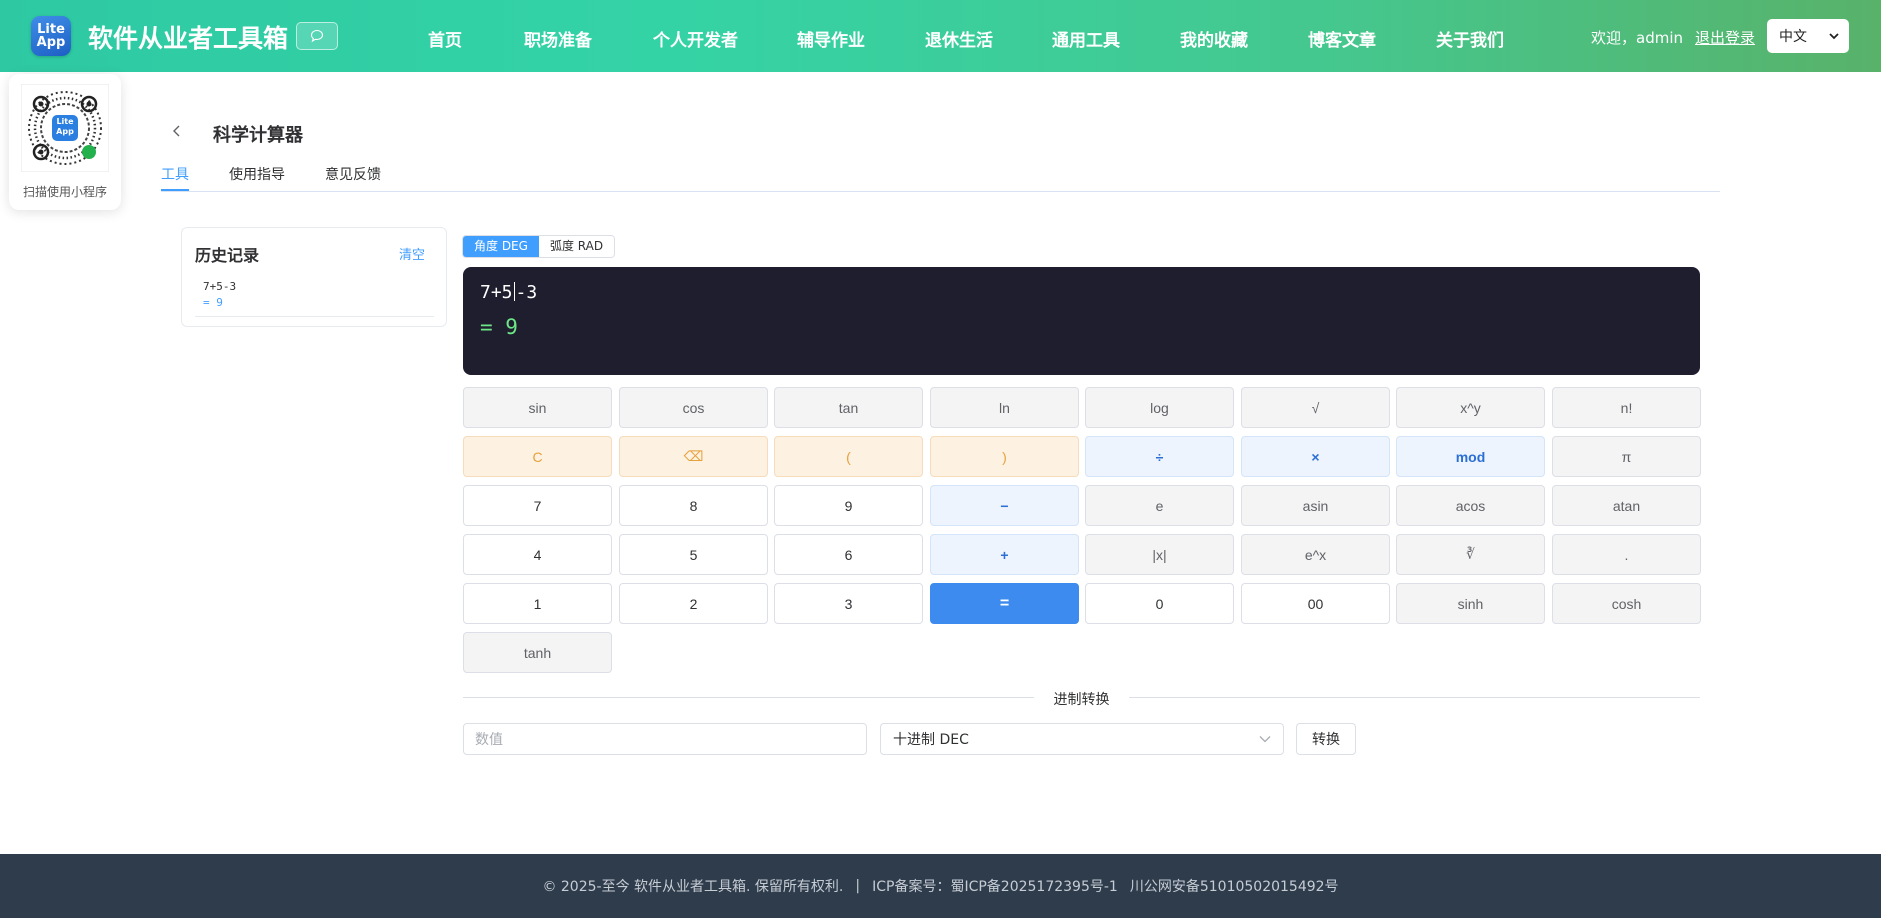 This screenshot has height=918, width=1881. Describe the element at coordinates (1315, 603) in the screenshot. I see `key-double-zero: 00` at that location.